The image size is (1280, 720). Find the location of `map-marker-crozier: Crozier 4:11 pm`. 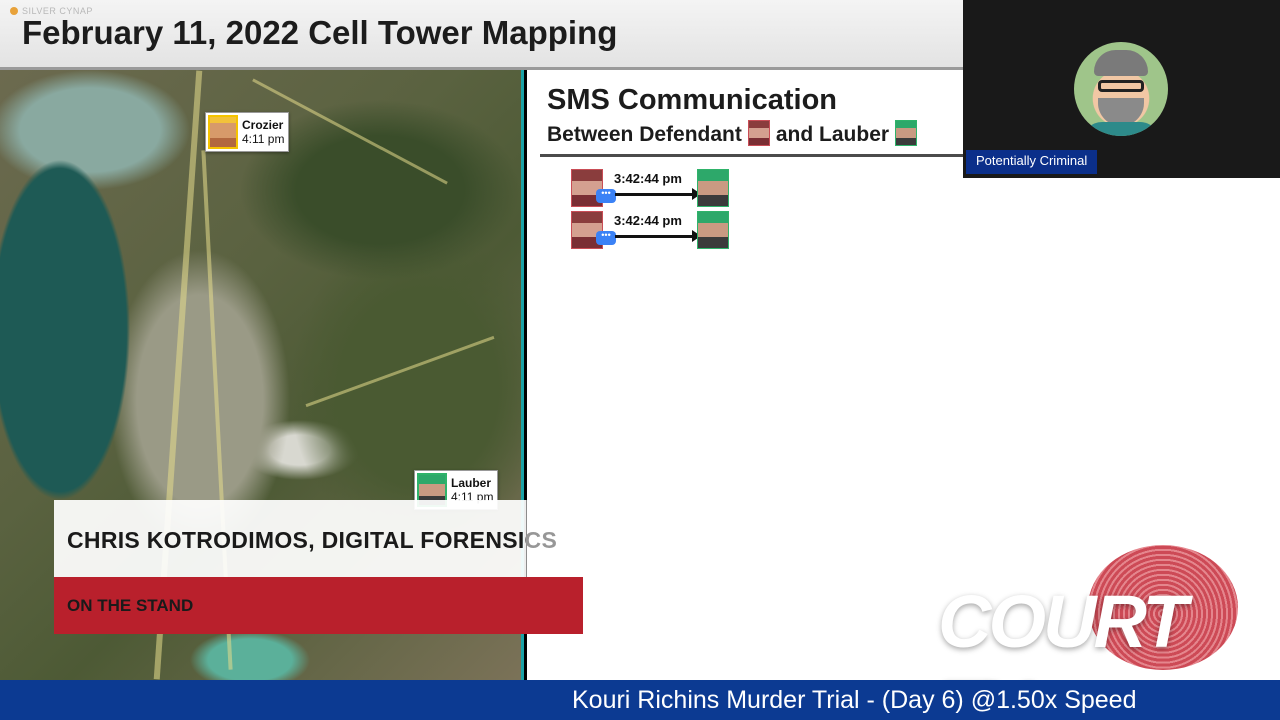

map-marker-crozier: Crozier 4:11 pm is located at coordinates (247, 132).